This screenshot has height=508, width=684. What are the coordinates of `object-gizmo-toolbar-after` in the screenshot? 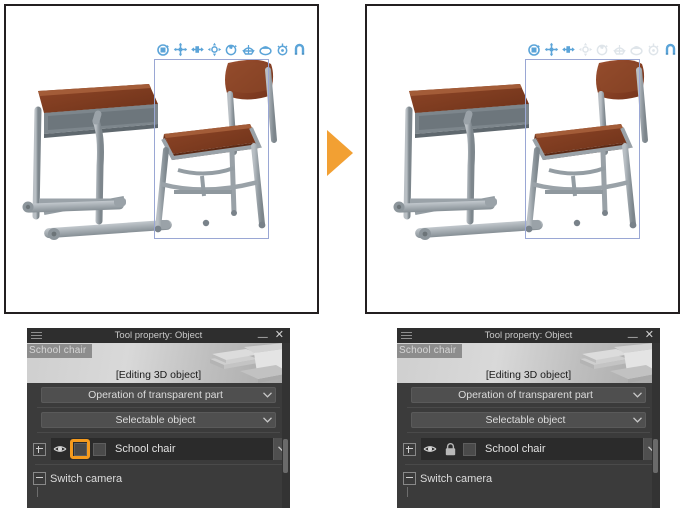 It's located at (602, 49).